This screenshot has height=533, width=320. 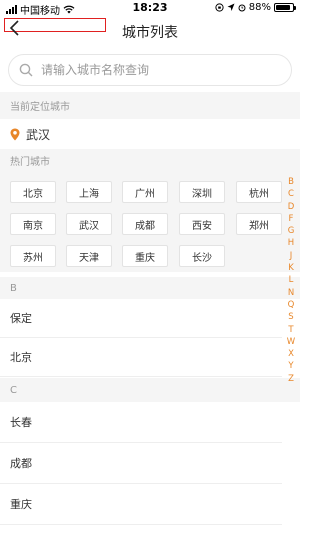 What do you see at coordinates (291, 219) in the screenshot?
I see `index-letter-f: F` at bounding box center [291, 219].